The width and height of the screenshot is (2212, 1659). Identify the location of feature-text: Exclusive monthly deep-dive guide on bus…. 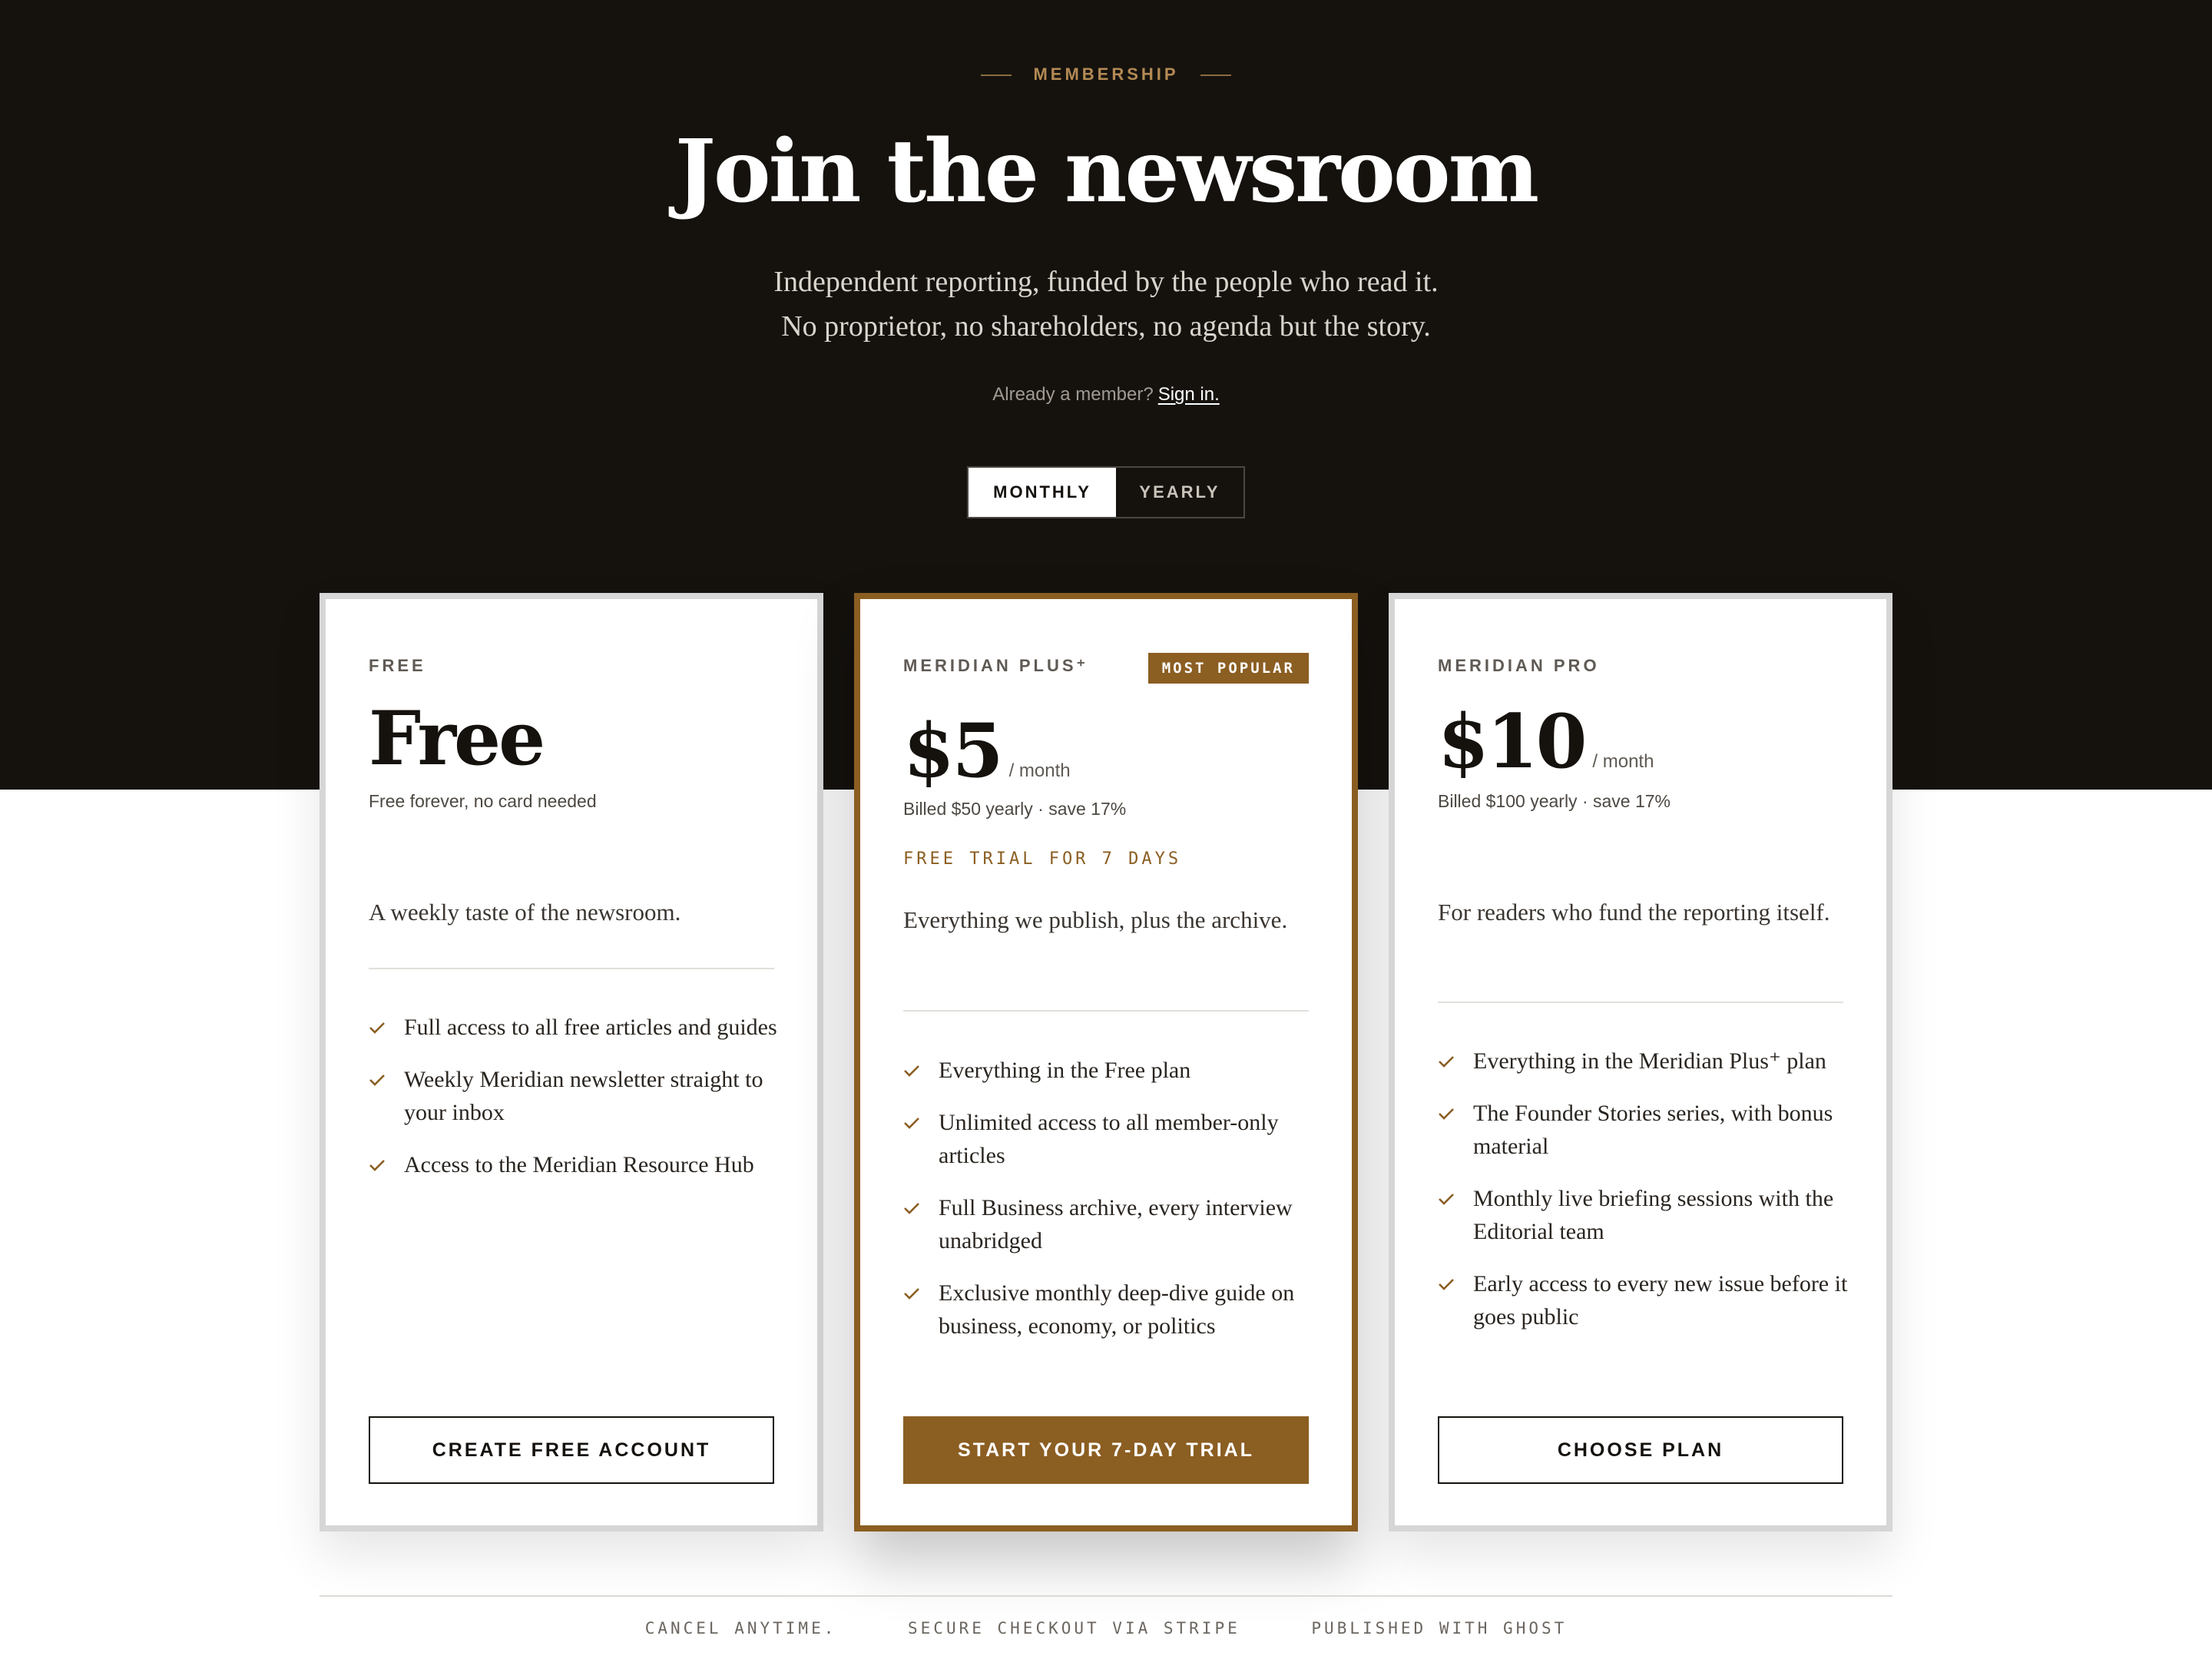
(1117, 1310).